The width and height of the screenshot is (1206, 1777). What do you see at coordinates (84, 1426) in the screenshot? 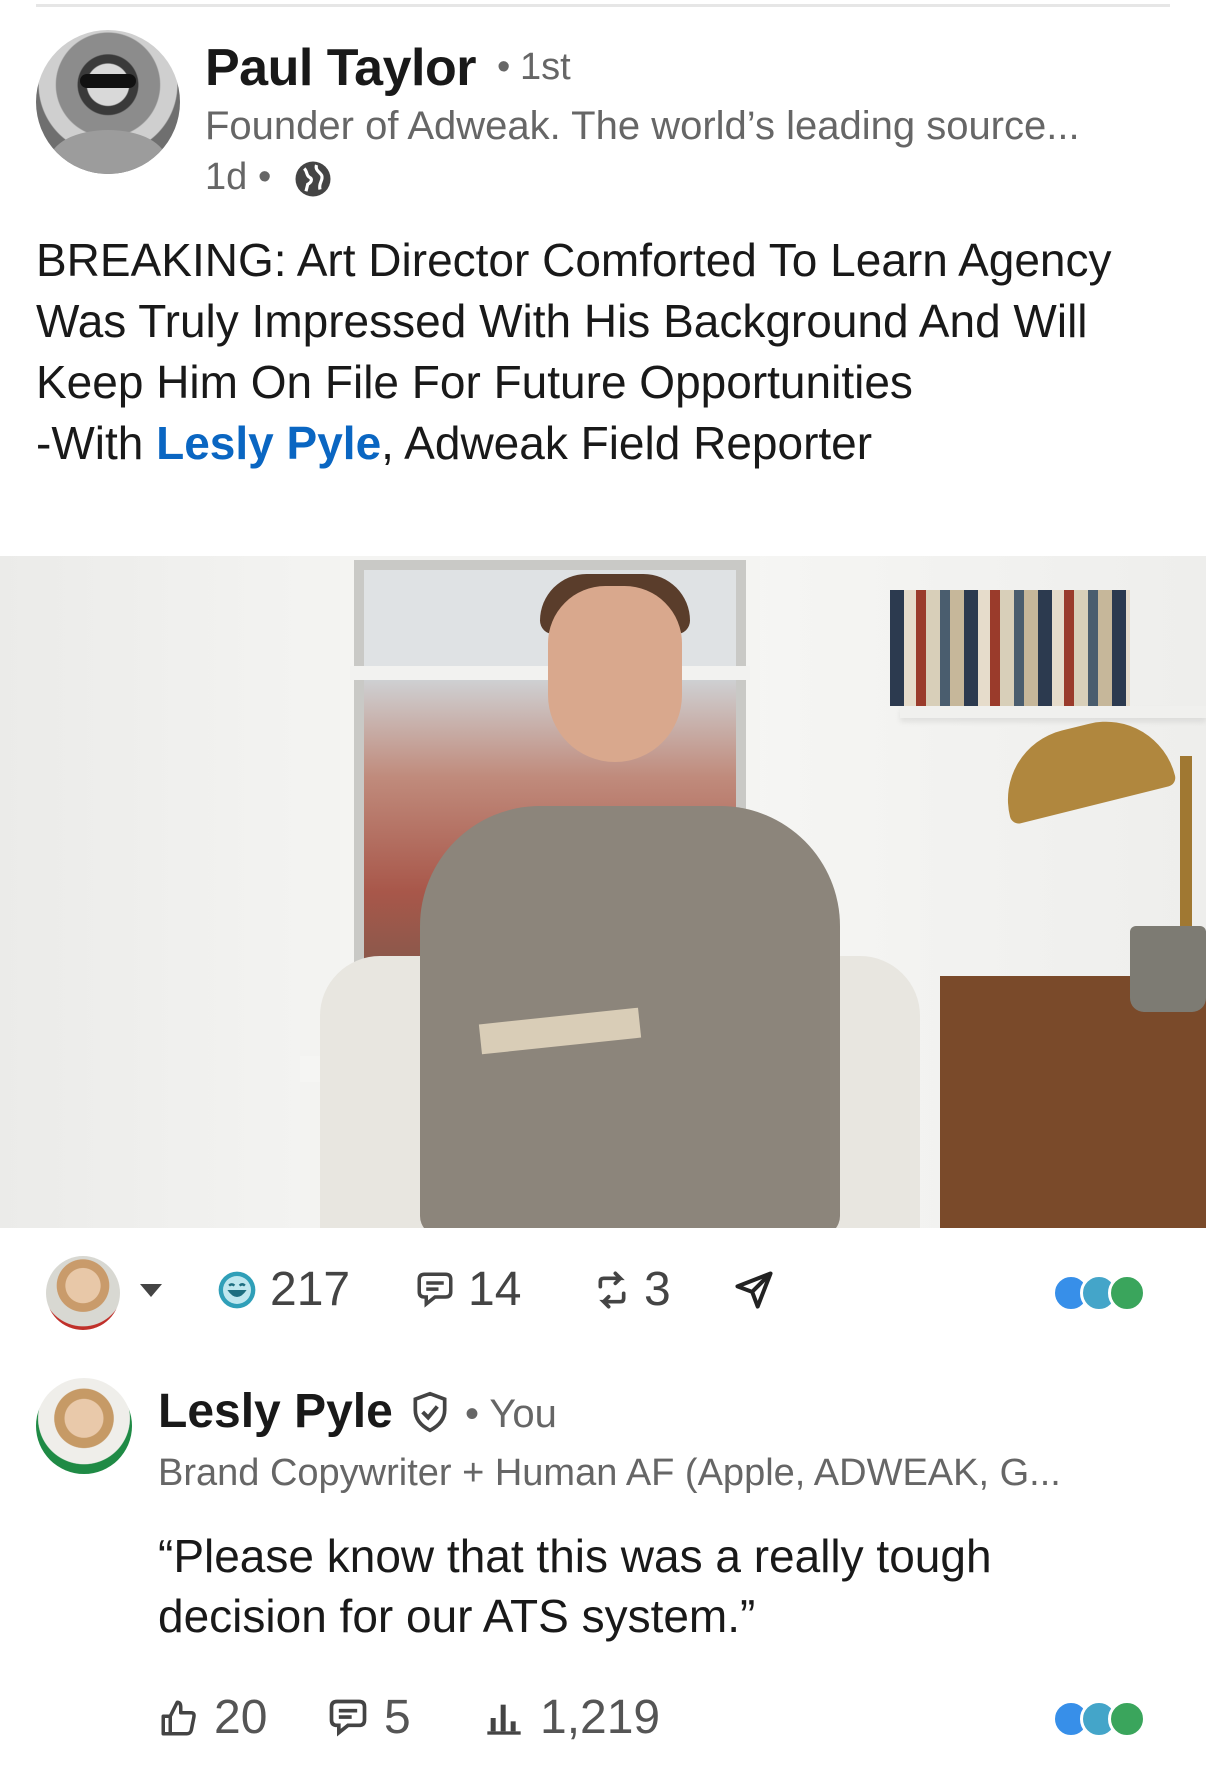
I see `commenter-avatar` at bounding box center [84, 1426].